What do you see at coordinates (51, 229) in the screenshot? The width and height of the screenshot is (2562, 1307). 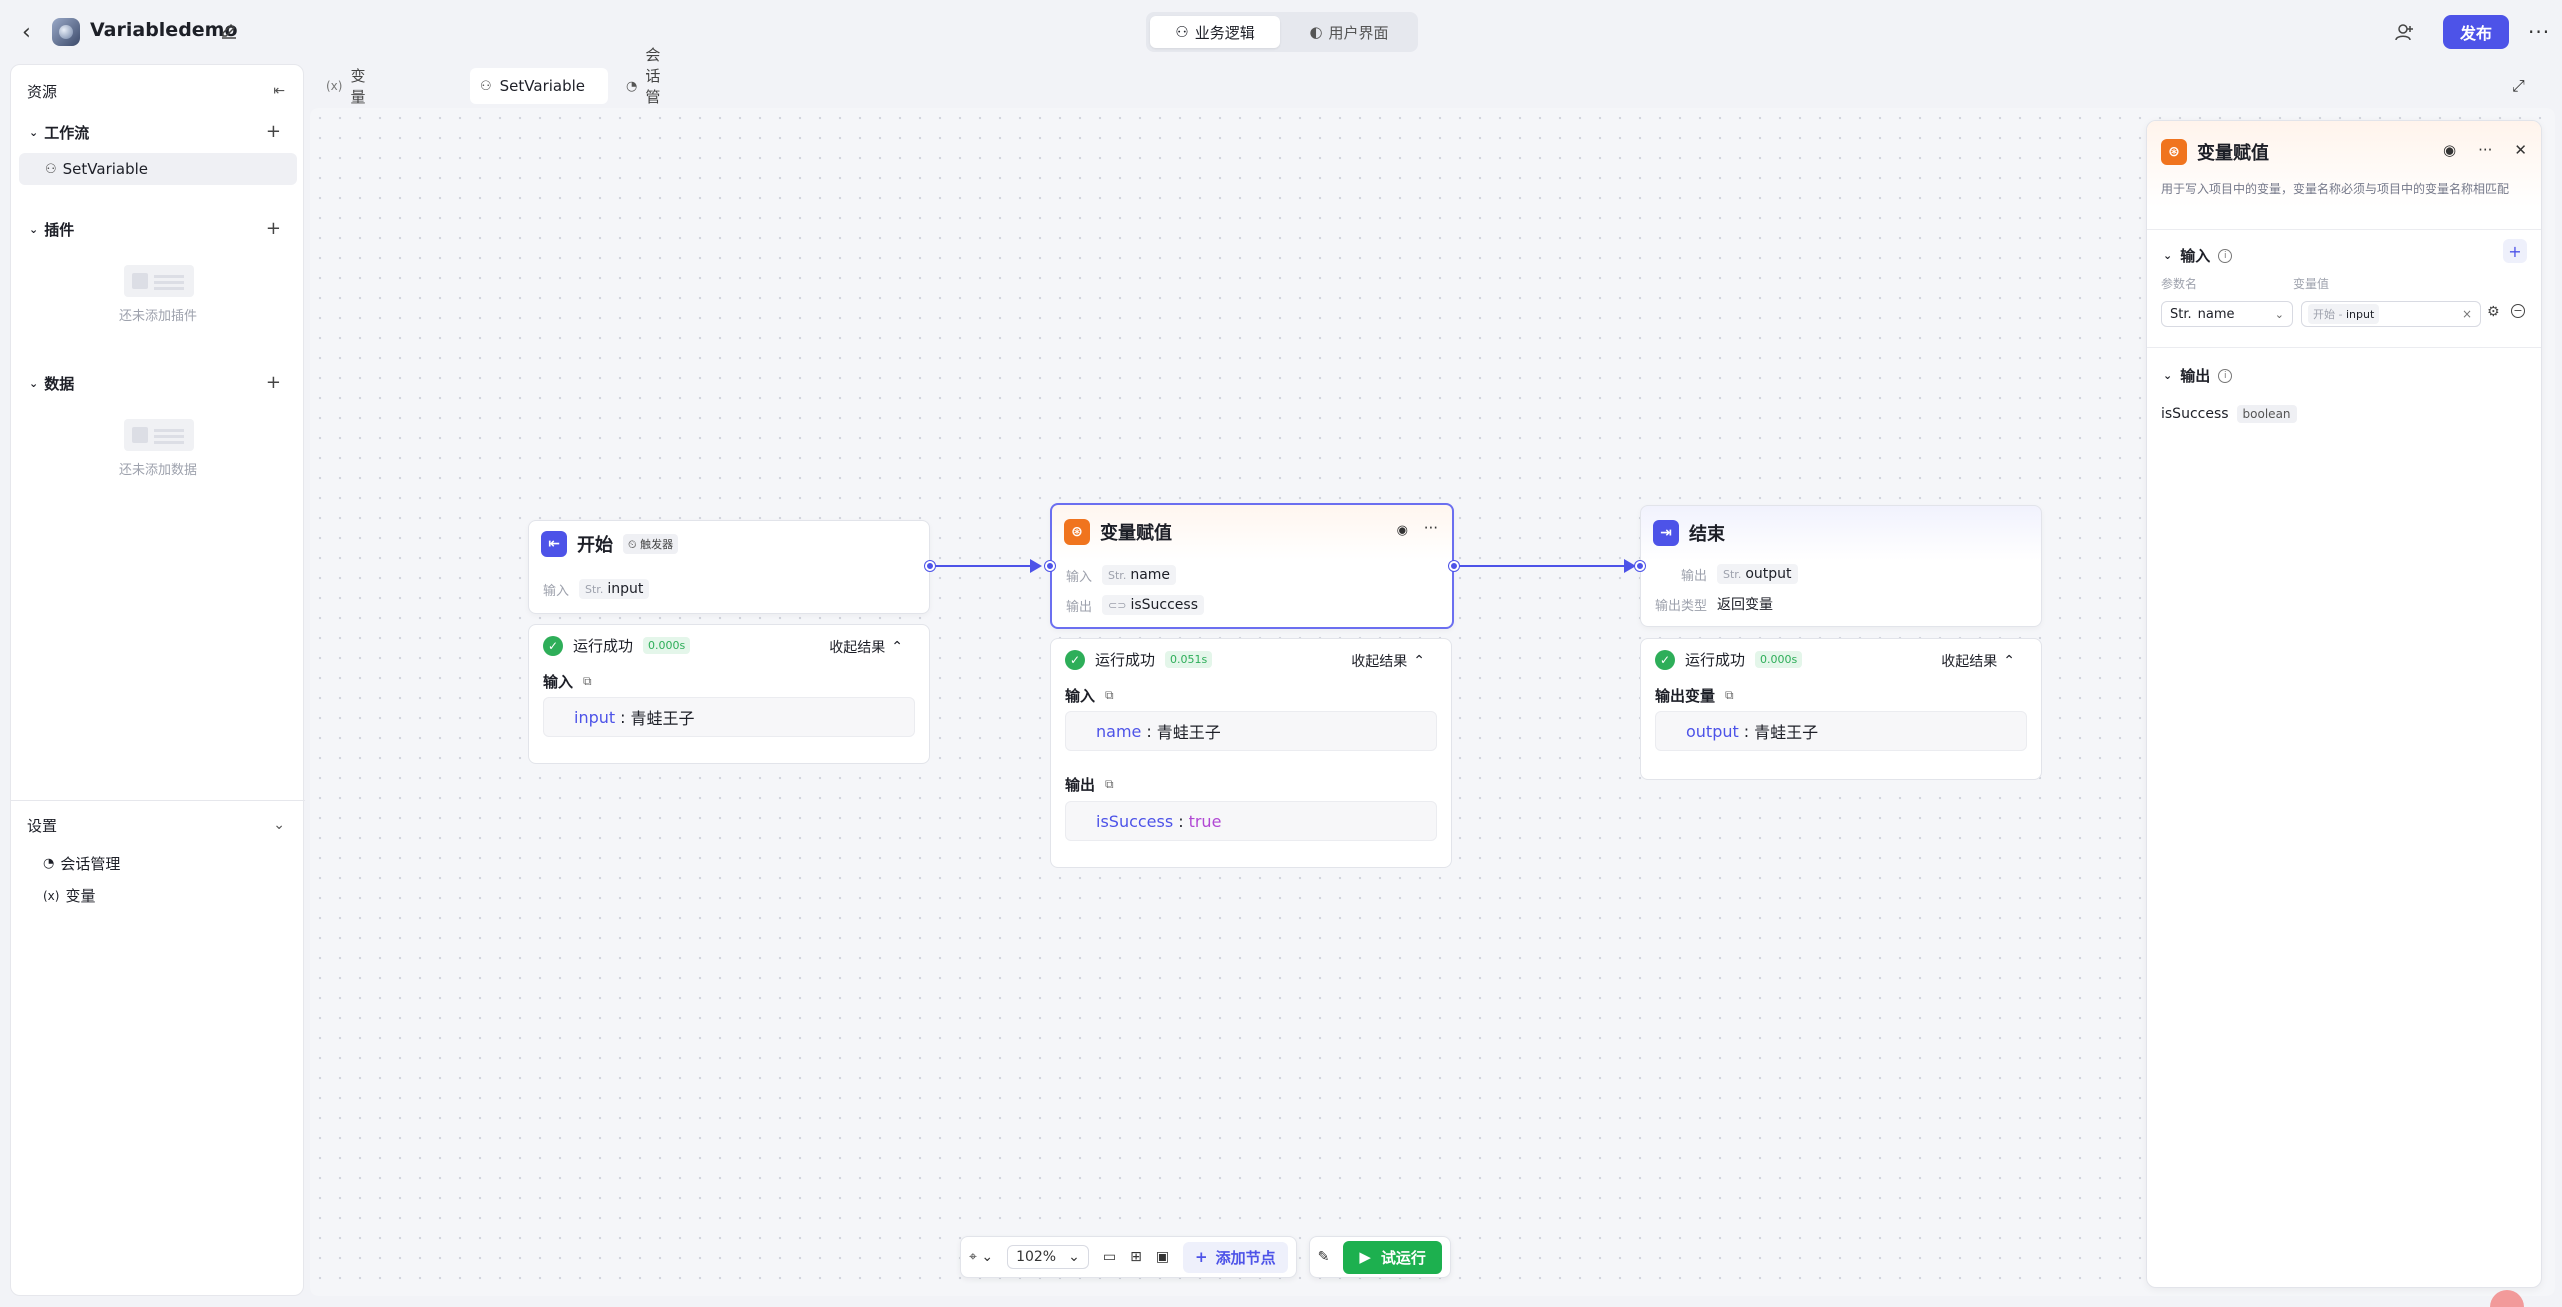 I see `plugins-section-toggle: ⌄ 插件` at bounding box center [51, 229].